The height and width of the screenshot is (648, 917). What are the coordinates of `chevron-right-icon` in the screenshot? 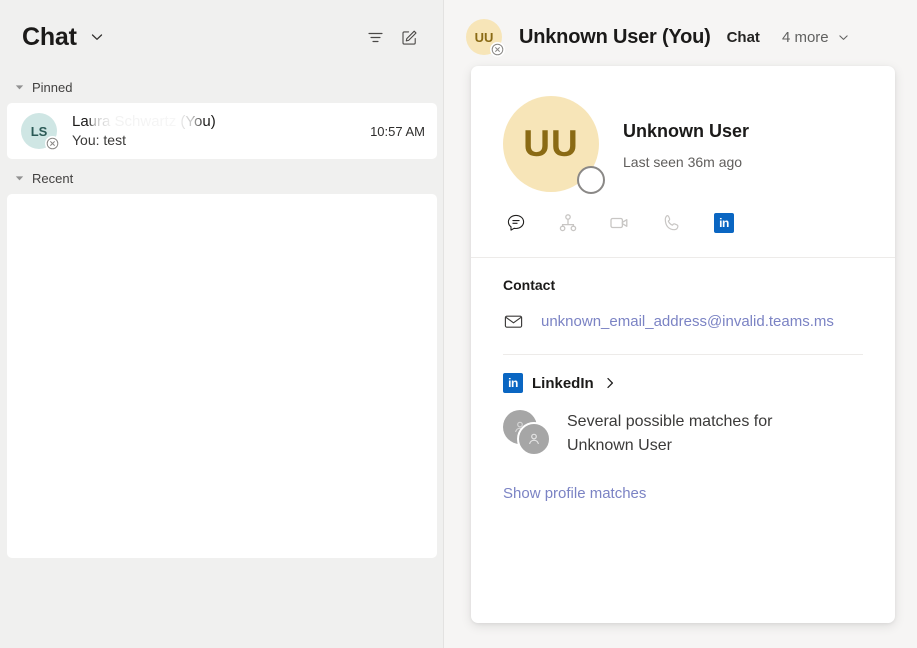 It's located at (610, 383).